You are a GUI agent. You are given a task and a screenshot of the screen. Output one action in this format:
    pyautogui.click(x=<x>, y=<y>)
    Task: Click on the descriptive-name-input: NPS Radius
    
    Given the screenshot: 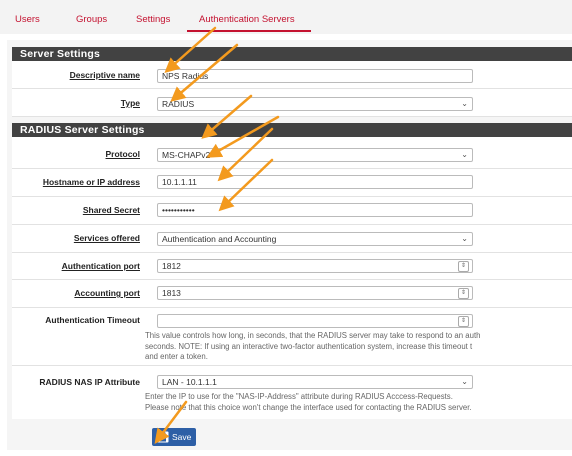 What is the action you would take?
    pyautogui.click(x=315, y=76)
    